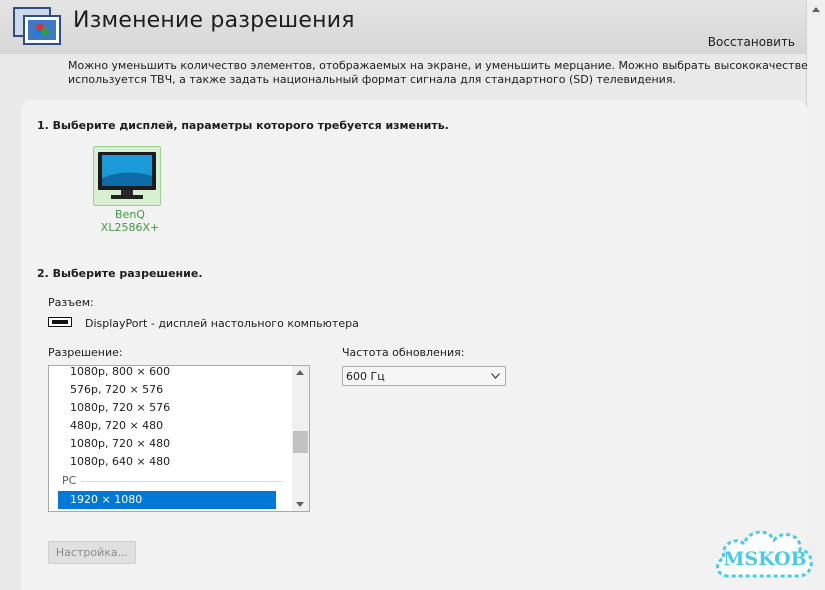  I want to click on refresh-rate-value: 600 Гц, so click(365, 376).